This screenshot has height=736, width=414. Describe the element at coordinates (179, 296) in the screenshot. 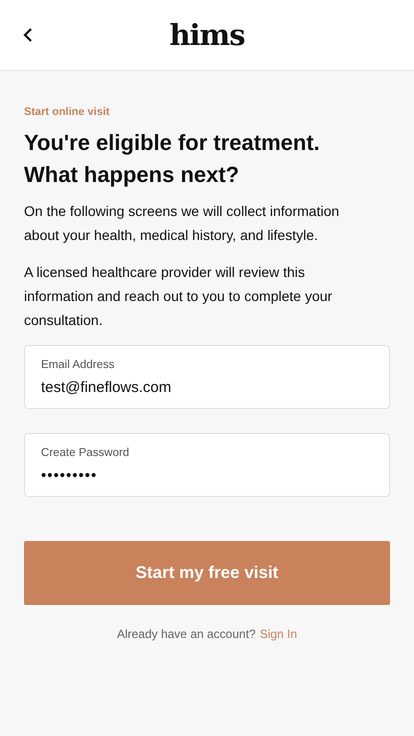

I see `description-text: A licensed healthcare provider will review this information and reach out to you to complete your consultation.` at that location.